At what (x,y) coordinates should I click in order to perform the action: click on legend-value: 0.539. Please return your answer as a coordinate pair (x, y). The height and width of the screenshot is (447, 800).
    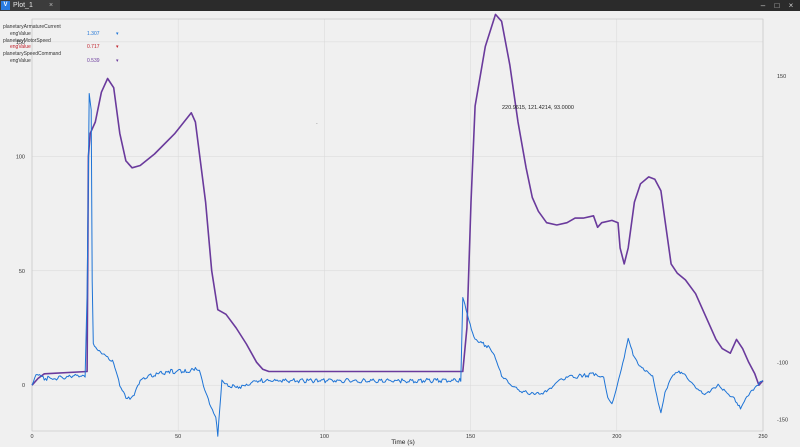
    Looking at the image, I should click on (93, 60).